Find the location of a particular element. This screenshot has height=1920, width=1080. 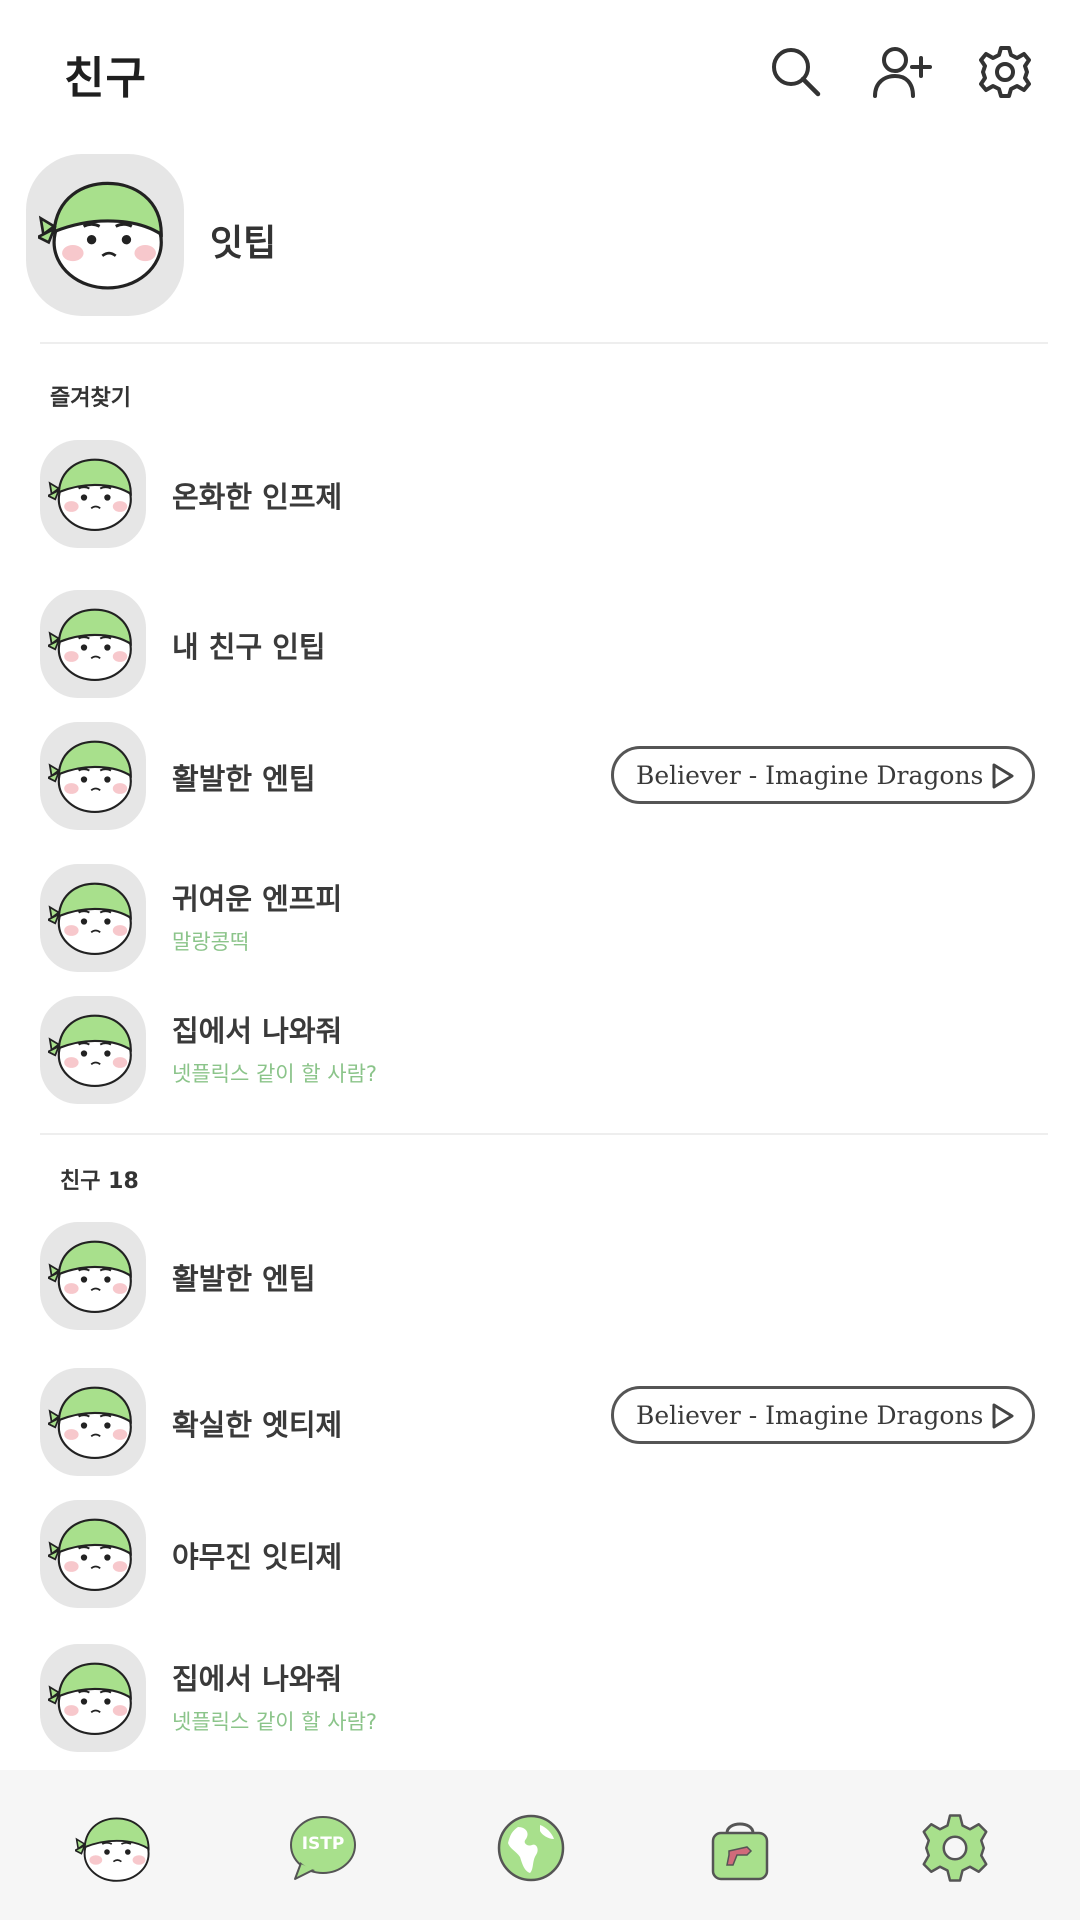

settings-icon is located at coordinates (1005, 72).